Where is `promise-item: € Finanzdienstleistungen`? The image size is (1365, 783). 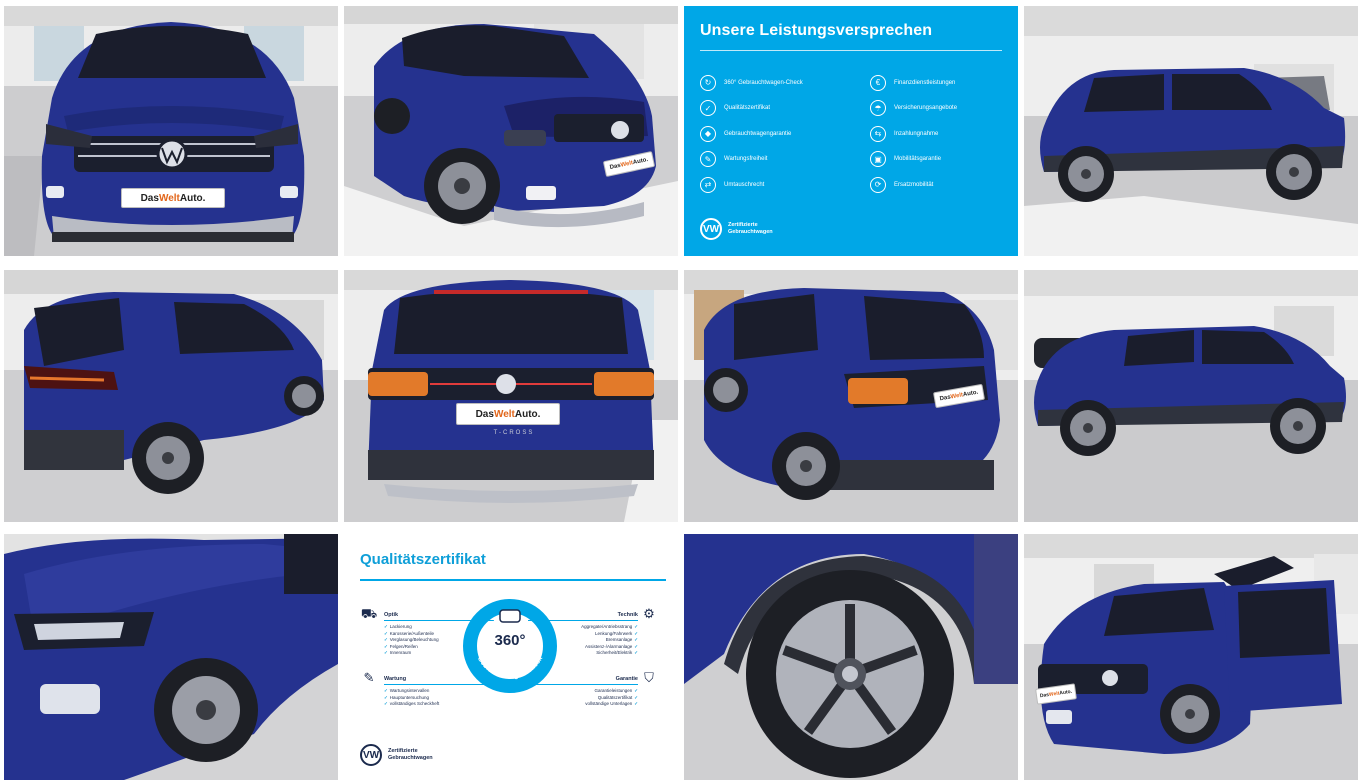 promise-item: € Finanzdienstleistungen is located at coordinates (944, 83).